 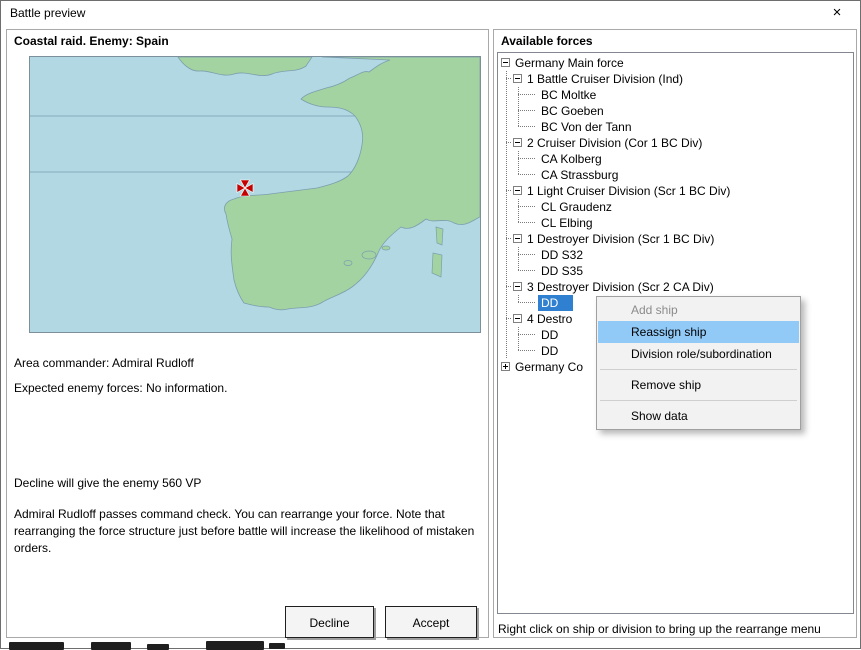 What do you see at coordinates (548, 367) in the screenshot?
I see `tree-item-label: Germany Co` at bounding box center [548, 367].